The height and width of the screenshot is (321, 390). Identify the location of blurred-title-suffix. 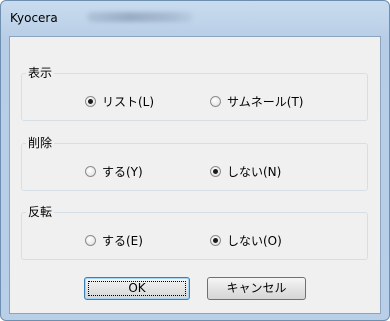
(140, 17).